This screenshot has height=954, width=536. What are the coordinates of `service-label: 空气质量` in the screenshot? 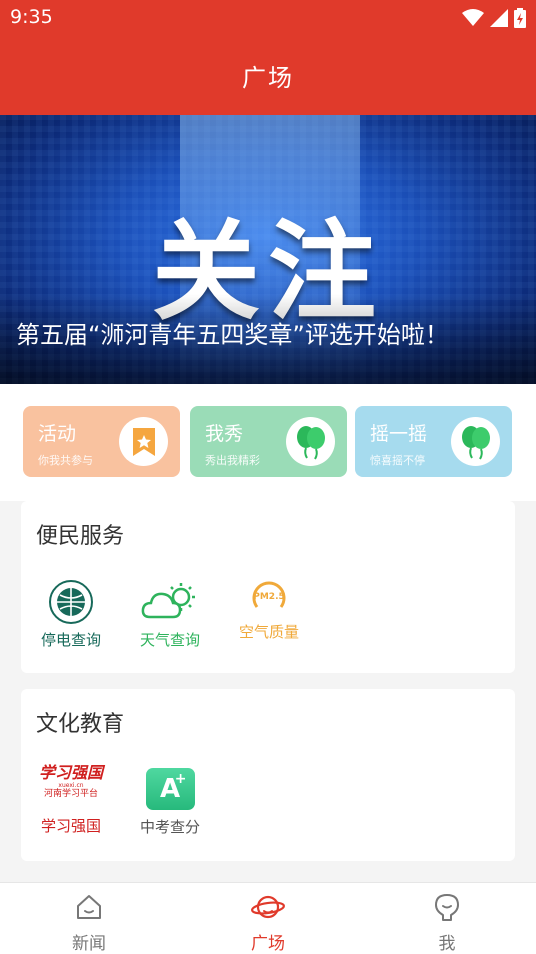 It's located at (268, 632).